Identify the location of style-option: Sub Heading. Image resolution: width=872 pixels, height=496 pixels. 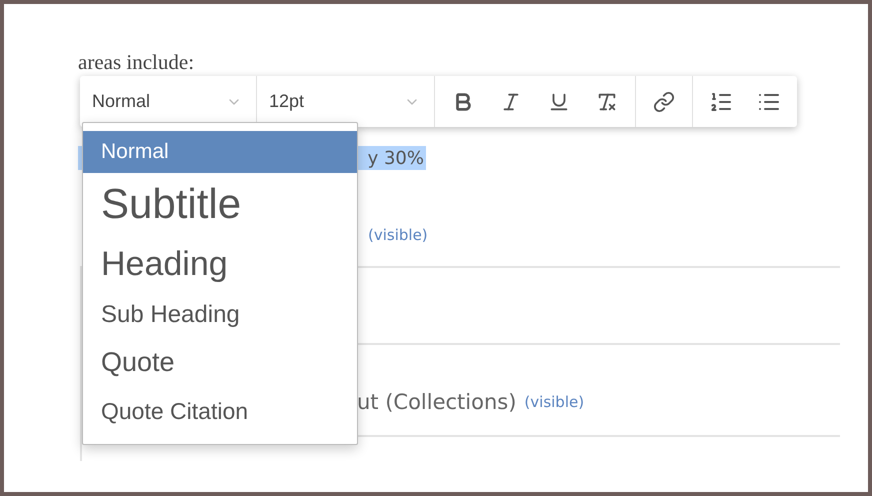
(220, 315).